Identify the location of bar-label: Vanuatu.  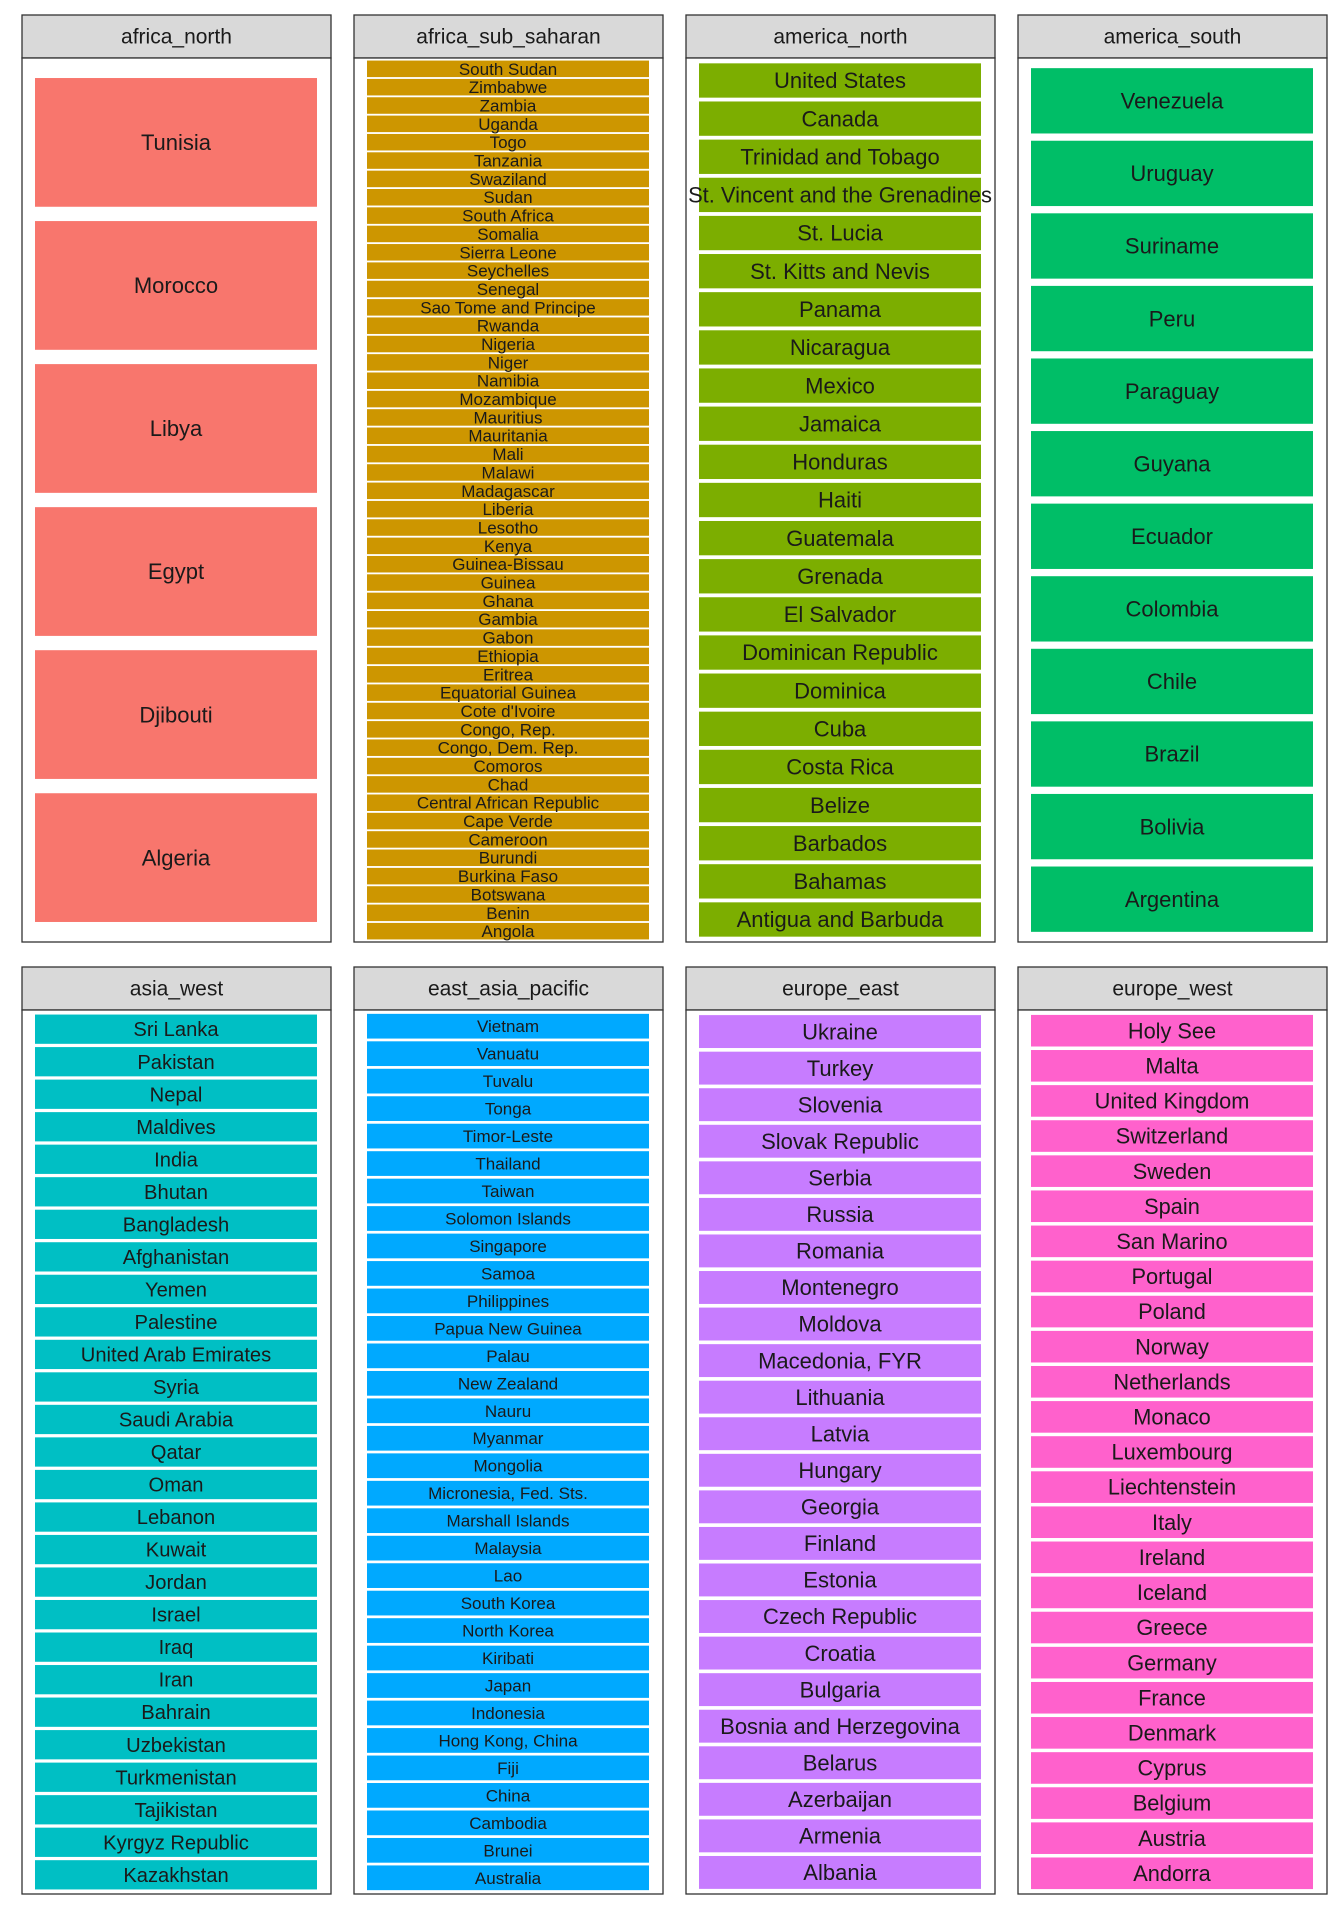
(508, 1054).